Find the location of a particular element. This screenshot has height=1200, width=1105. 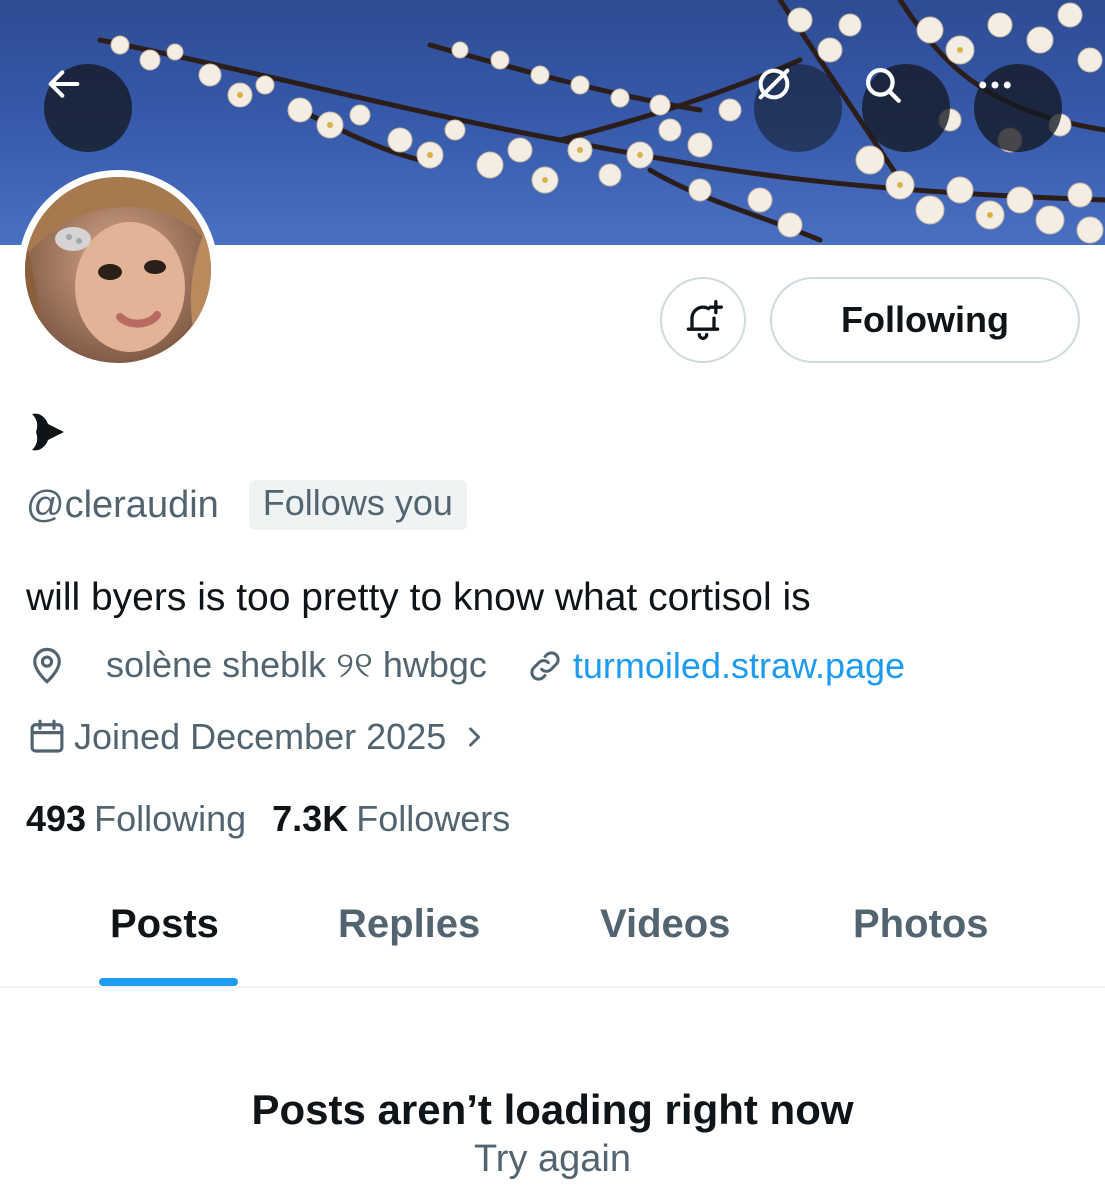

profile-location: solène sheblk ୨୧ hwbgc is located at coordinates (296, 664).